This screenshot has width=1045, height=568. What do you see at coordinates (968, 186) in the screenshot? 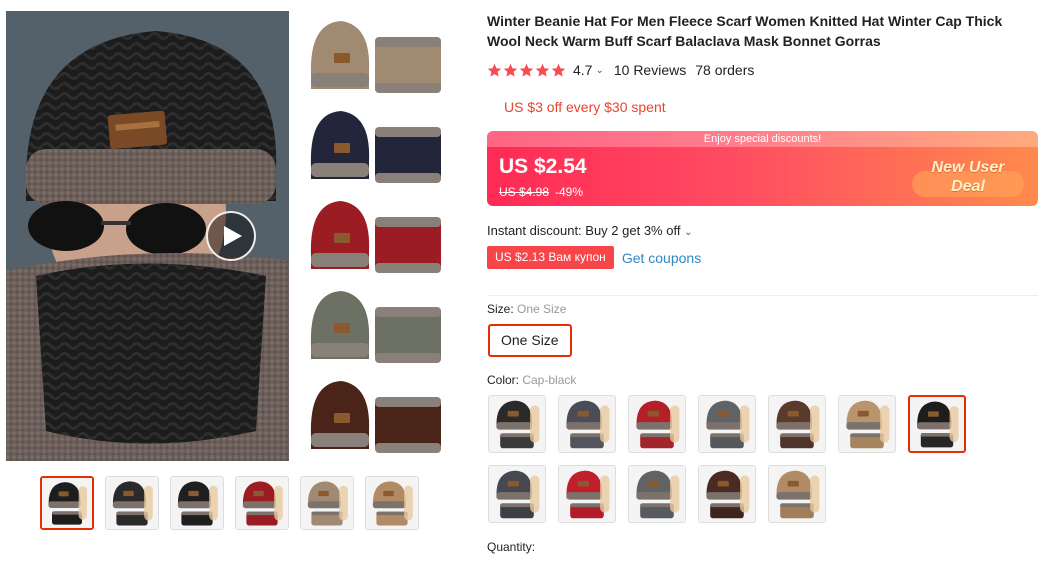
I see `deal-line-2: Deal` at bounding box center [968, 186].